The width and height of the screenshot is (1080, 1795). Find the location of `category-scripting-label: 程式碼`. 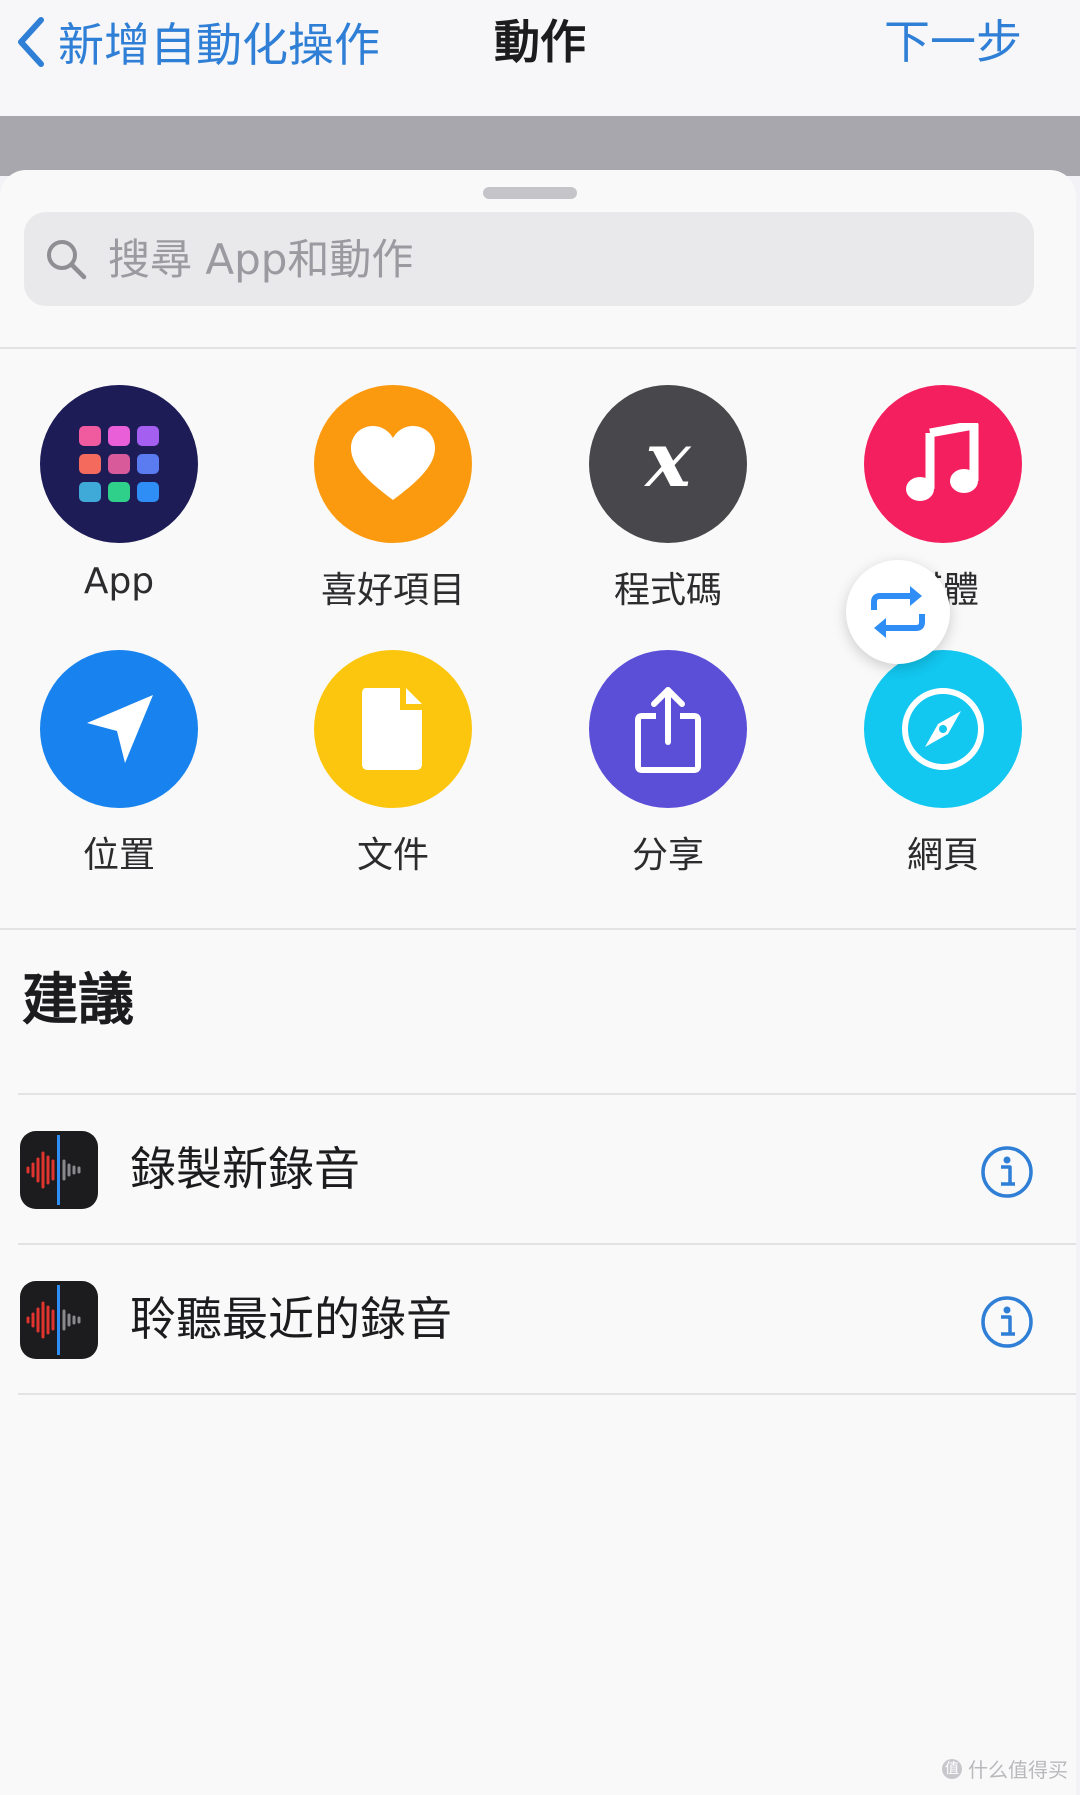

category-scripting-label: 程式碼 is located at coordinates (667, 590).